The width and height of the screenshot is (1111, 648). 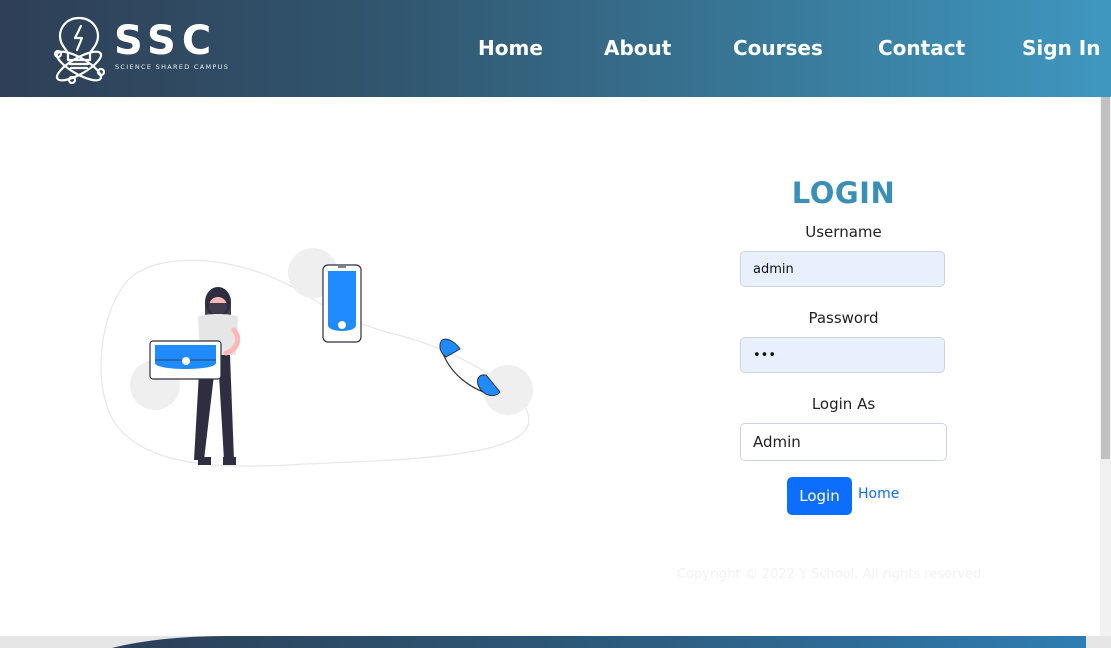 I want to click on brand-logo: SSC SCIENCE SHARED CAMPUS, so click(x=142, y=48).